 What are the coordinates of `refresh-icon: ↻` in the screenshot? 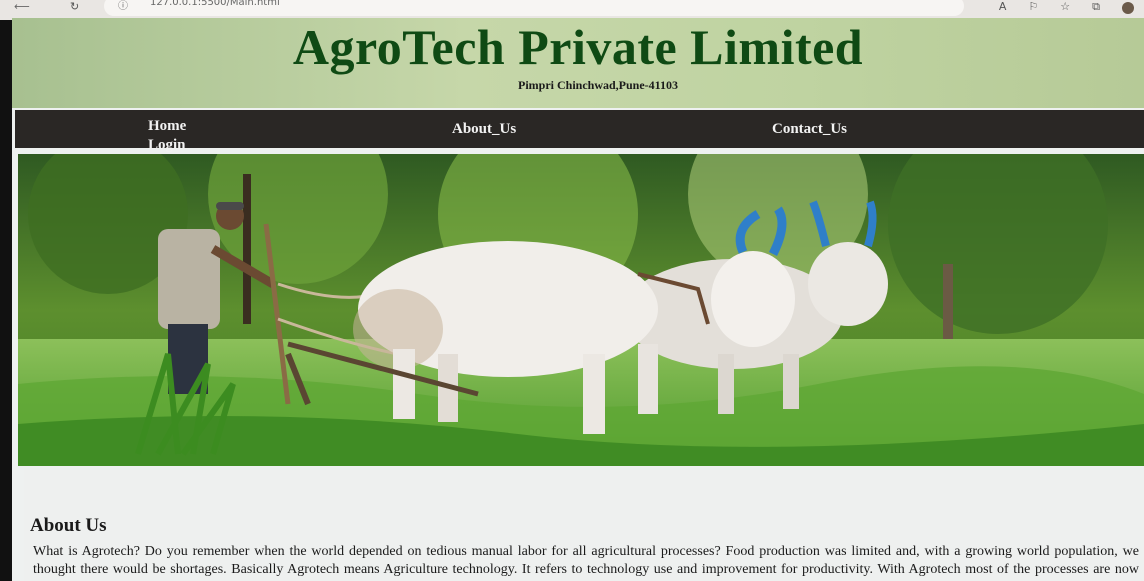 It's located at (74, 6).